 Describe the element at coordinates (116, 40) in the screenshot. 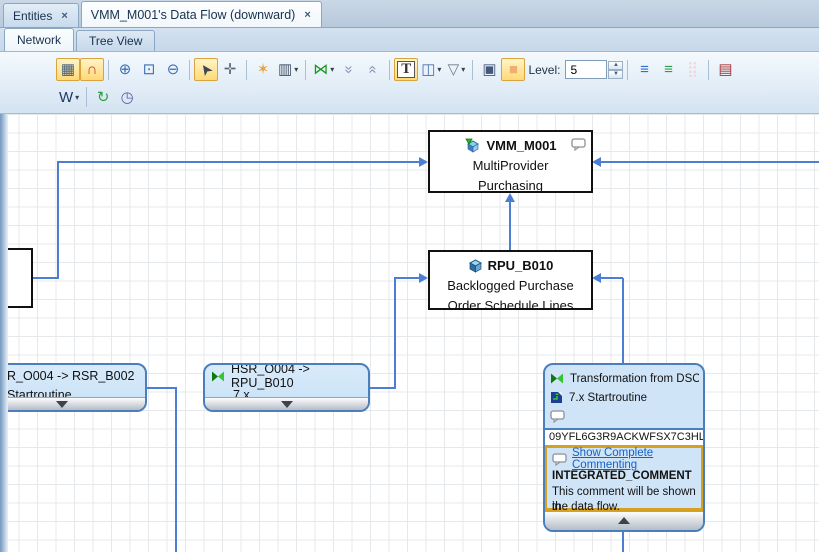

I see `tab-tree-view: Tree View` at that location.